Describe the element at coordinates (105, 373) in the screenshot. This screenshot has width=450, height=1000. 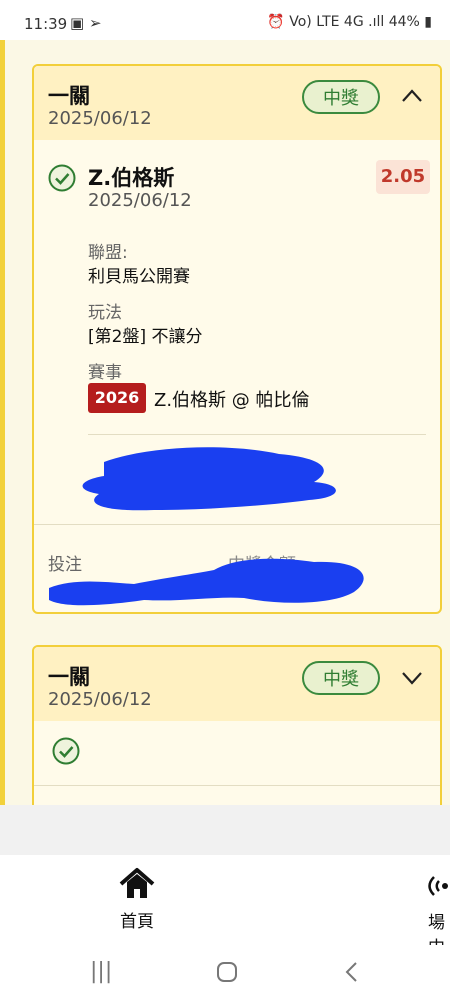
I see `event-label: 賽事` at that location.